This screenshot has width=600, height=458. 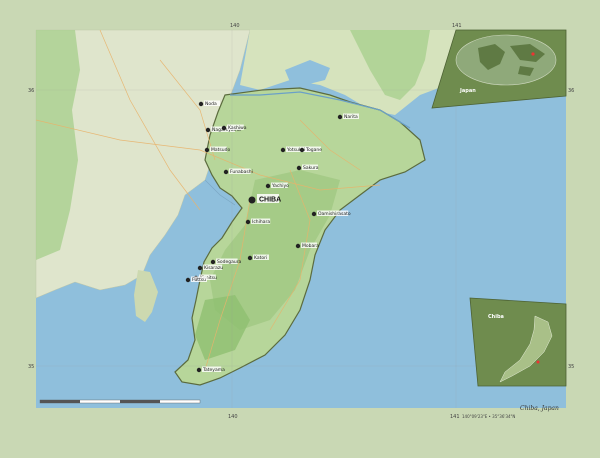 I want to click on city-label: Kashiwa, so click(x=237, y=128).